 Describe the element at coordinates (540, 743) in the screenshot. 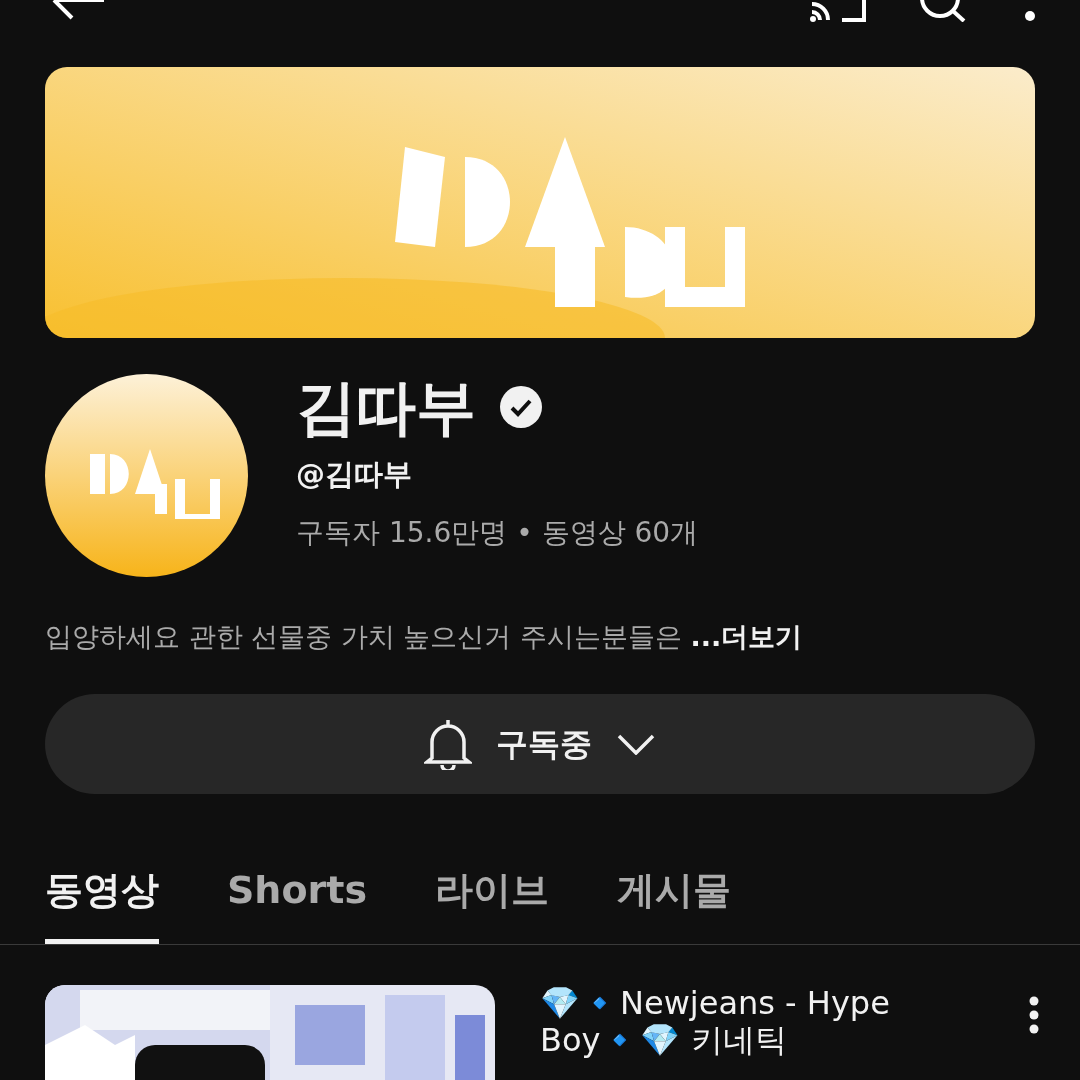

I see `subscribe-button: 구독중` at that location.